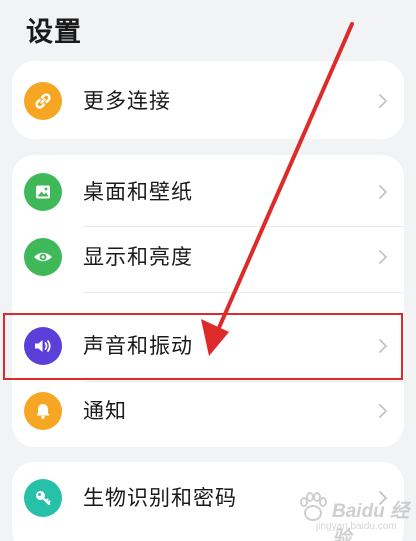 Image resolution: width=416 pixels, height=541 pixels. I want to click on settings-item-label: 桌面和壁纸, so click(138, 192).